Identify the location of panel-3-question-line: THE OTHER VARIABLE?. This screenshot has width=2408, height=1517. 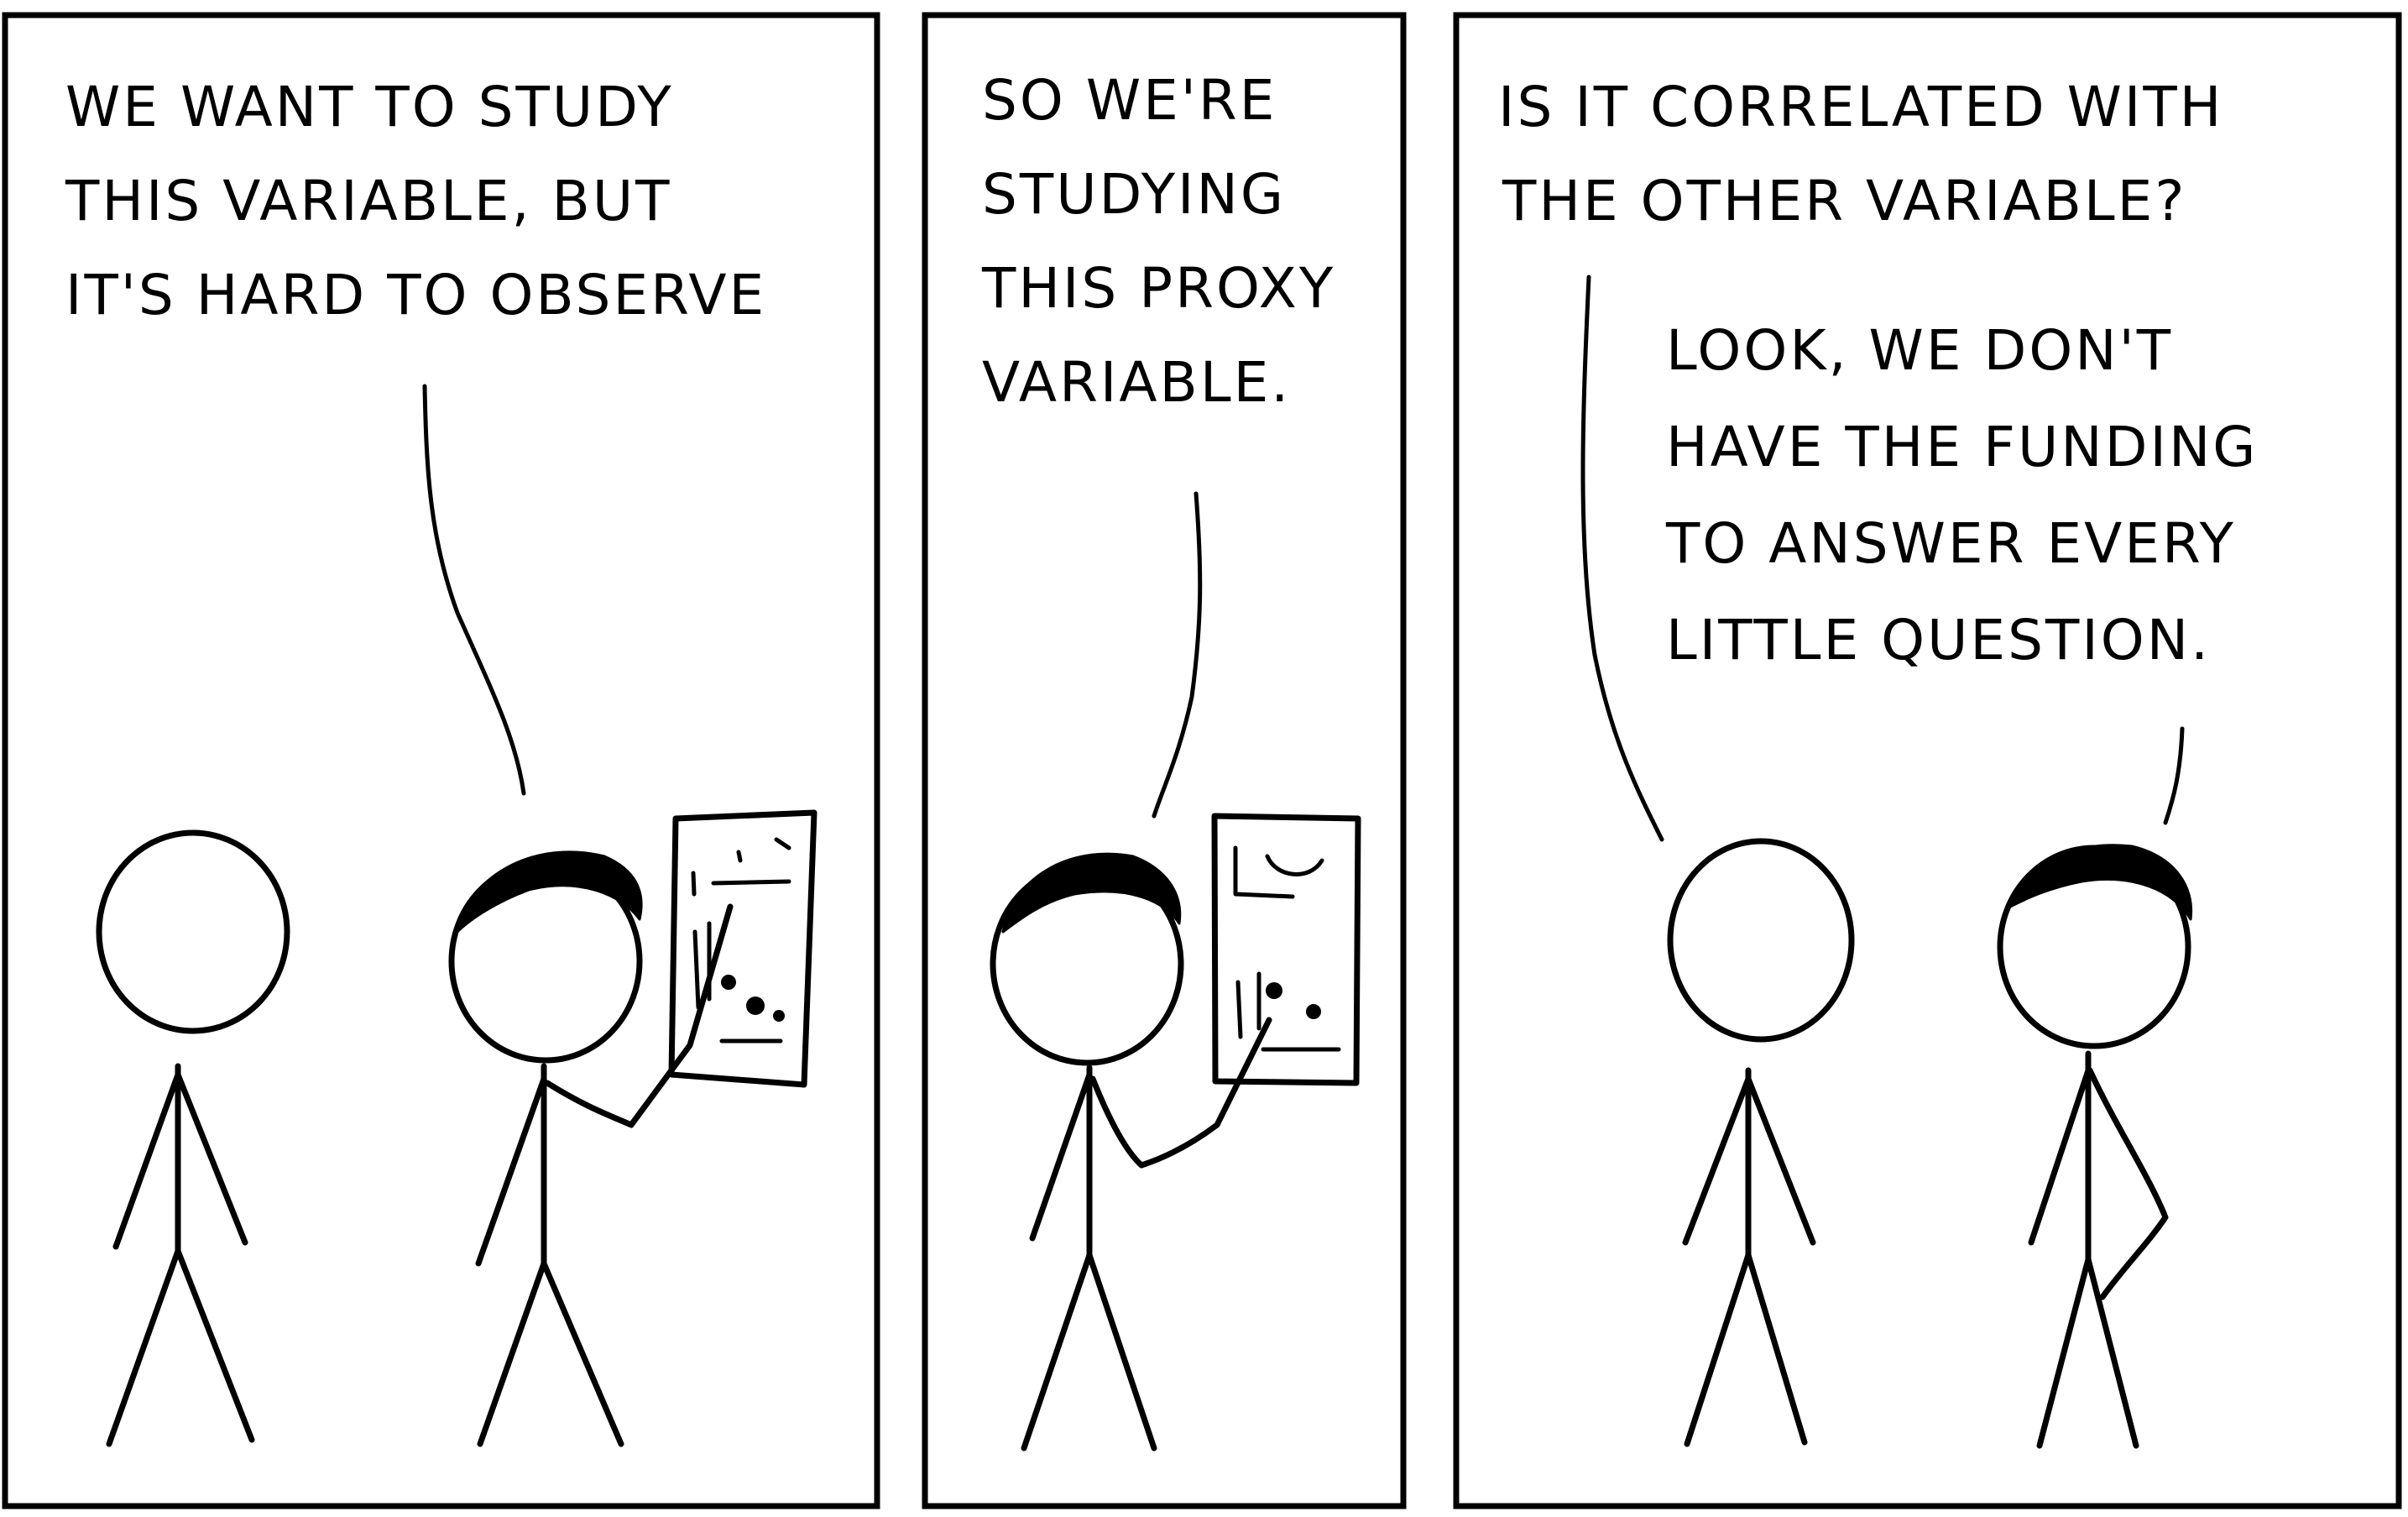
(1844, 201).